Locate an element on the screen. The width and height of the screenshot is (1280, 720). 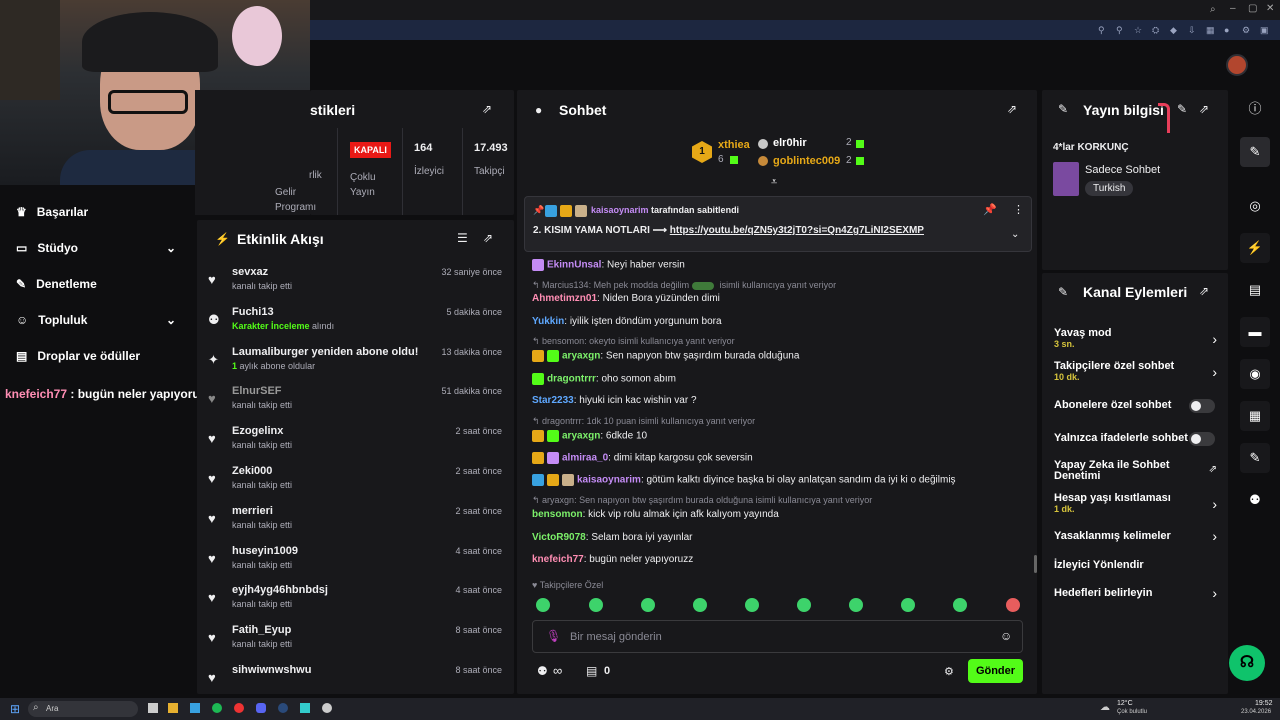
support-button: ☊ is located at coordinates (1247, 663).